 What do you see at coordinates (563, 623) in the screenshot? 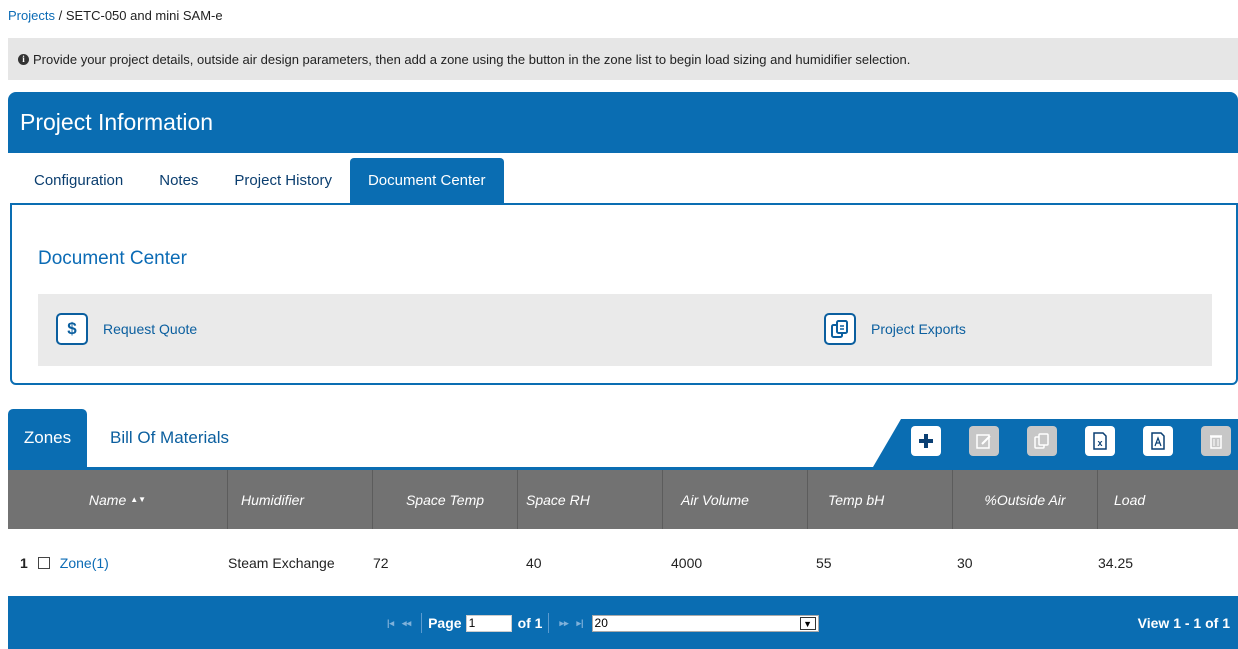
I see `next-page-icon: ▸▸` at bounding box center [563, 623].